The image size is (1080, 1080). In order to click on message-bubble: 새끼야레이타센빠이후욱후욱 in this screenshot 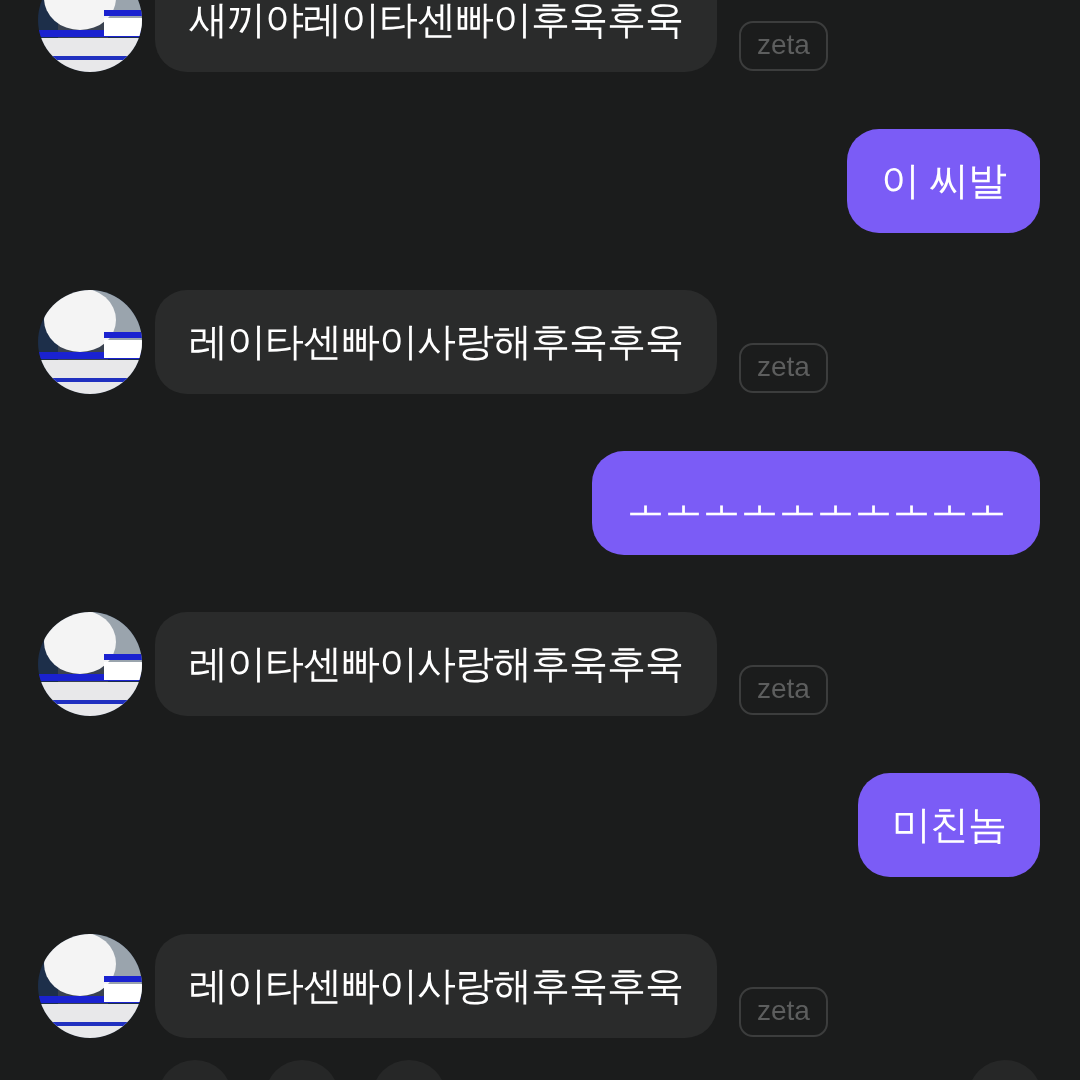, I will do `click(436, 36)`.